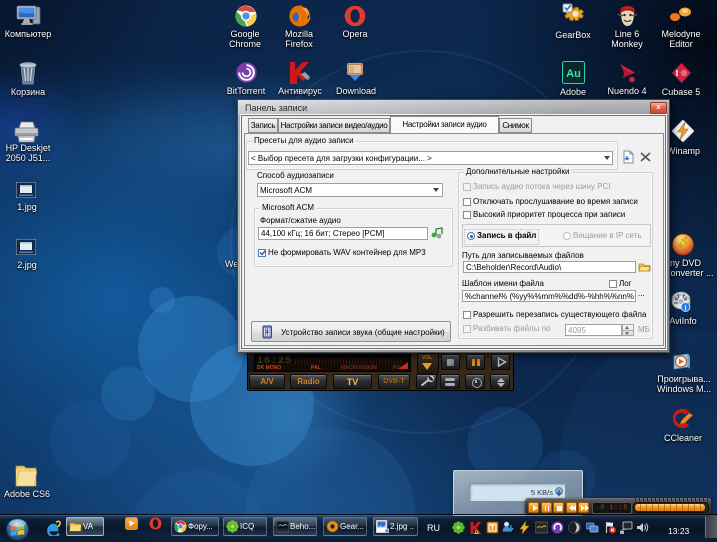  I want to click on svg-text: i, so click(686, 308).